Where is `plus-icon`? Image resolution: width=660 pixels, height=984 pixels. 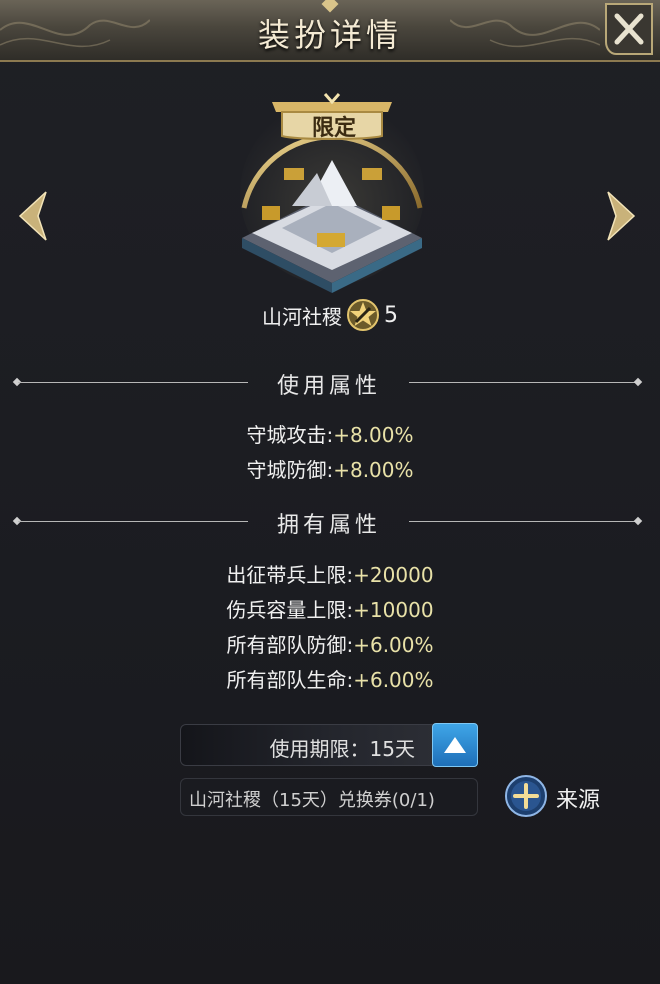
plus-icon is located at coordinates (526, 796).